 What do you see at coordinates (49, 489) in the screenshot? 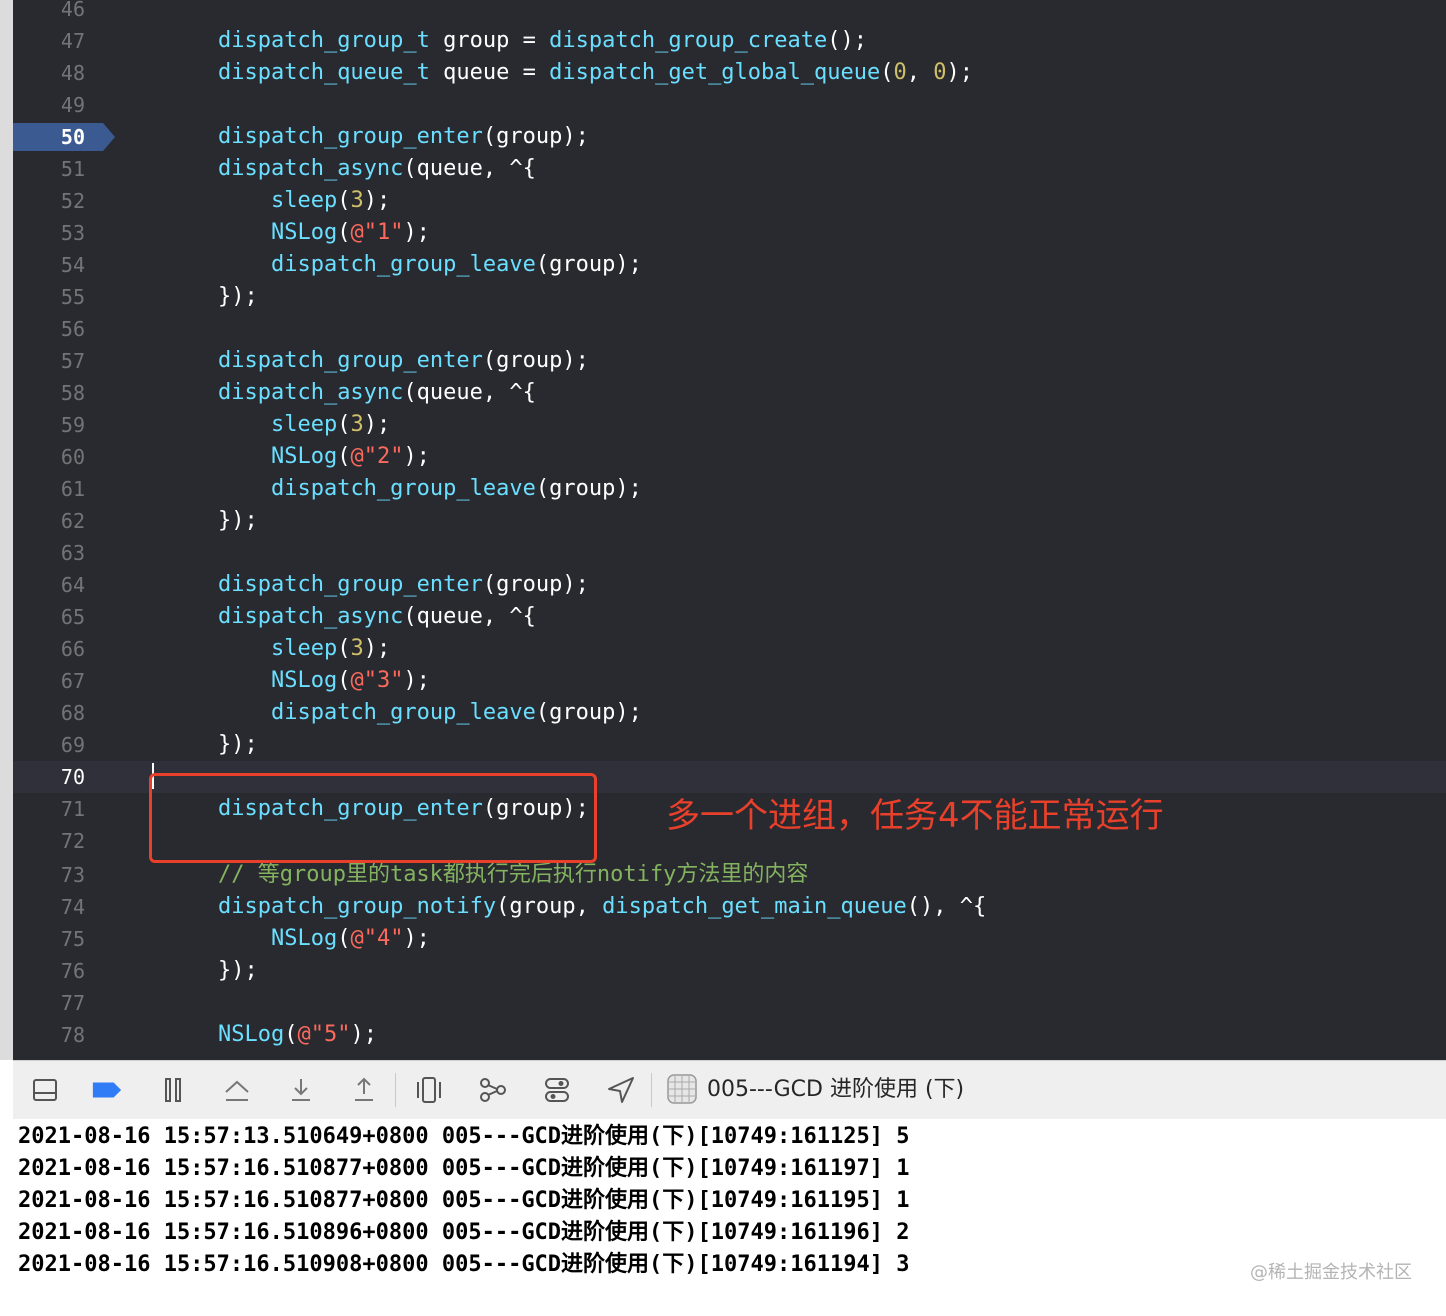
I see `line-number: 61` at bounding box center [49, 489].